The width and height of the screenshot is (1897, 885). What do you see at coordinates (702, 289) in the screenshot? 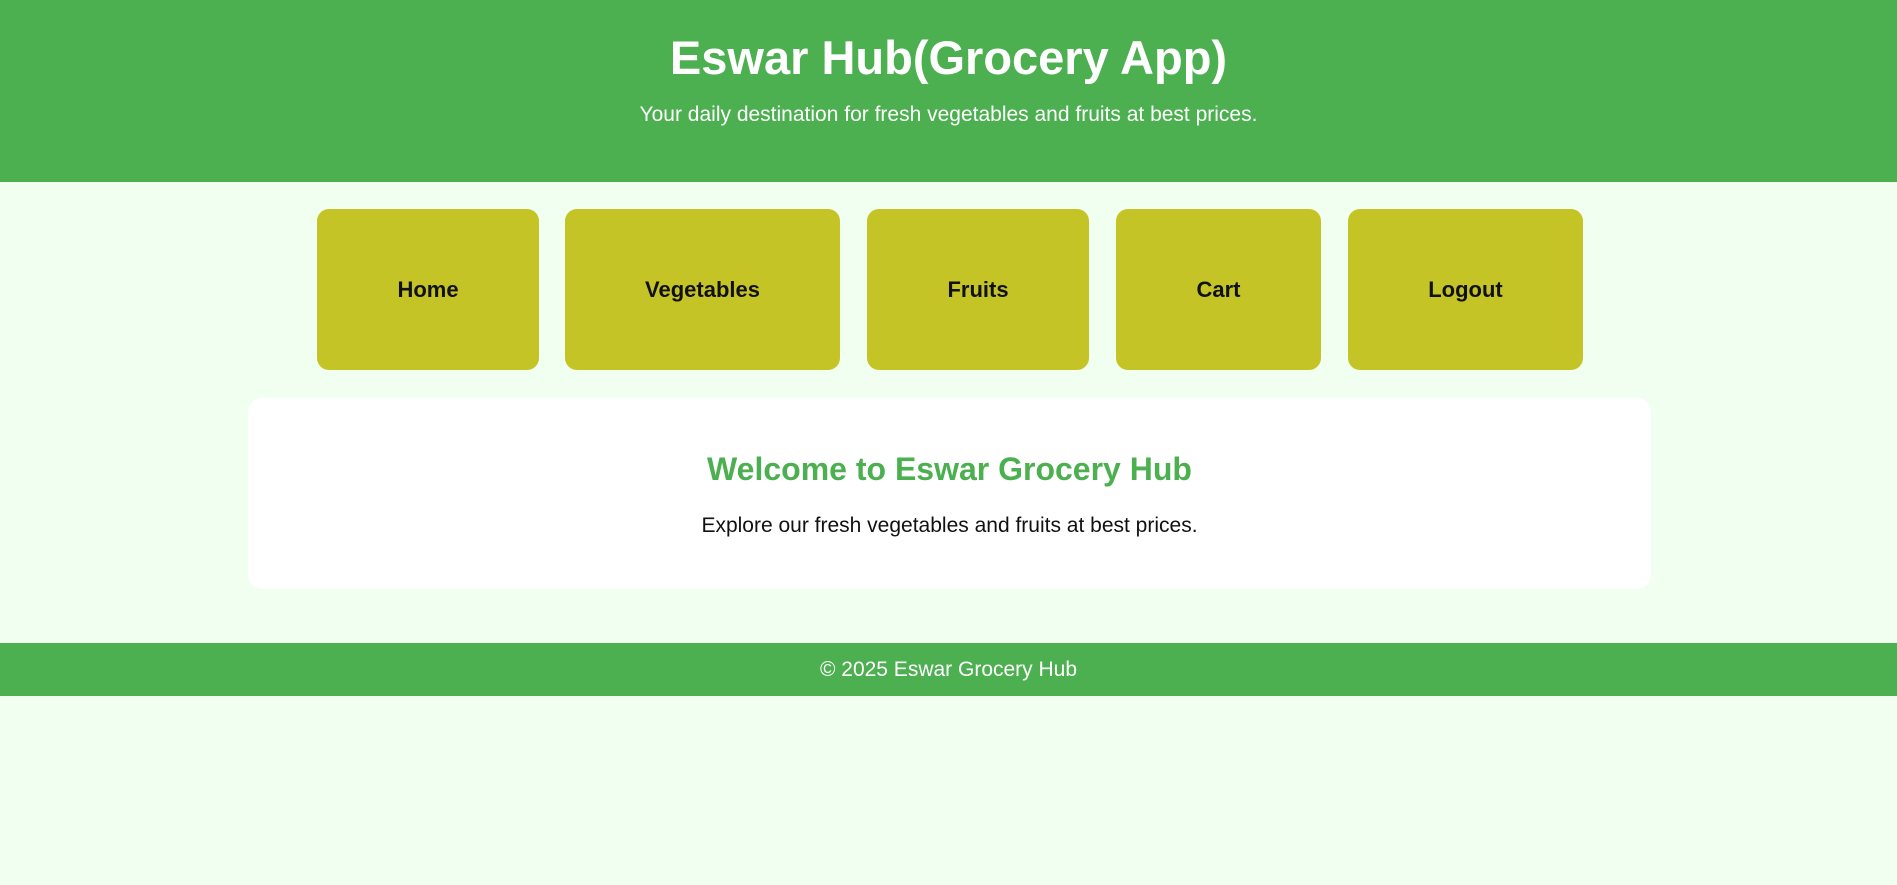
I see `nav-vegetables-button: Vegetables` at bounding box center [702, 289].